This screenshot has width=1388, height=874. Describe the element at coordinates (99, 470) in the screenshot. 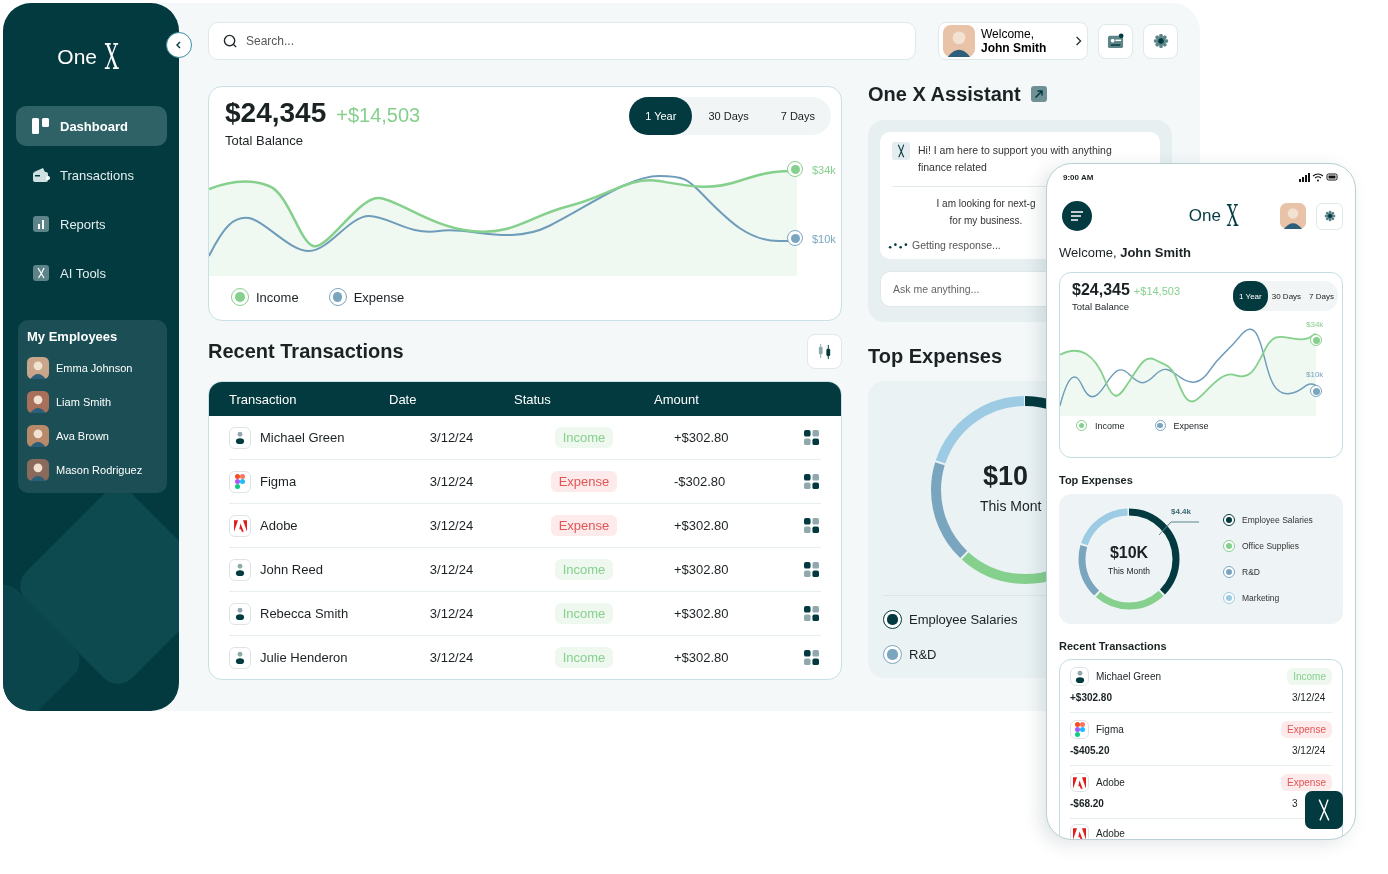

I see `employee-name: Mason Rodriguez` at that location.